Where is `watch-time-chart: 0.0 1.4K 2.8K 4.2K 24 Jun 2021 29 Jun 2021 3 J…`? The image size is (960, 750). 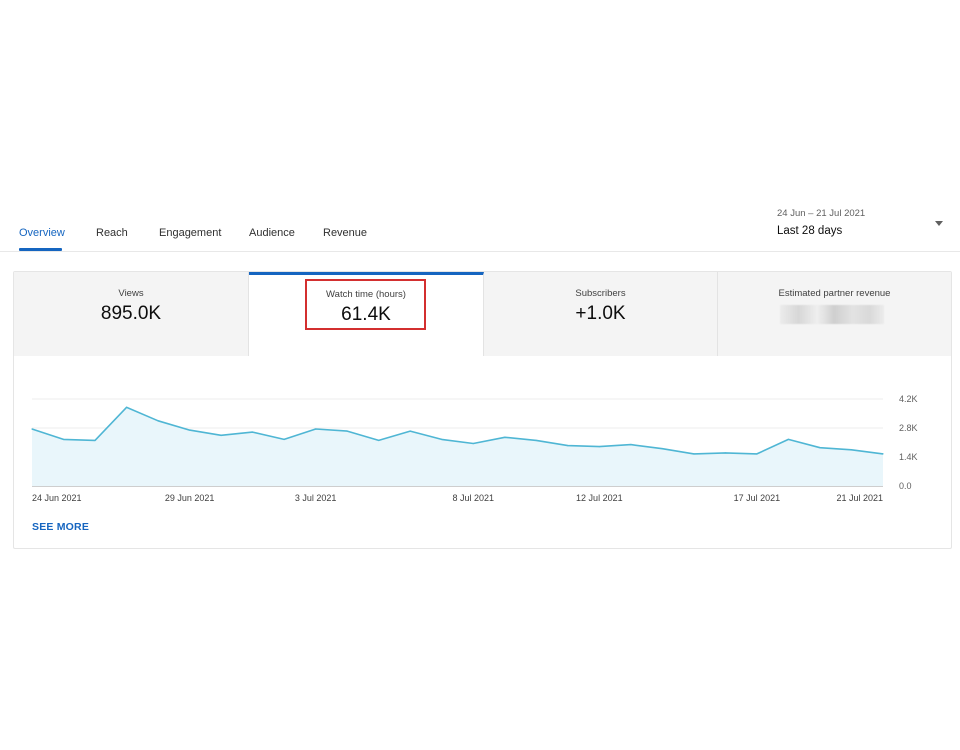 watch-time-chart: 0.0 1.4K 2.8K 4.2K 24 Jun 2021 29 Jun 2021 3 J… is located at coordinates (474, 448).